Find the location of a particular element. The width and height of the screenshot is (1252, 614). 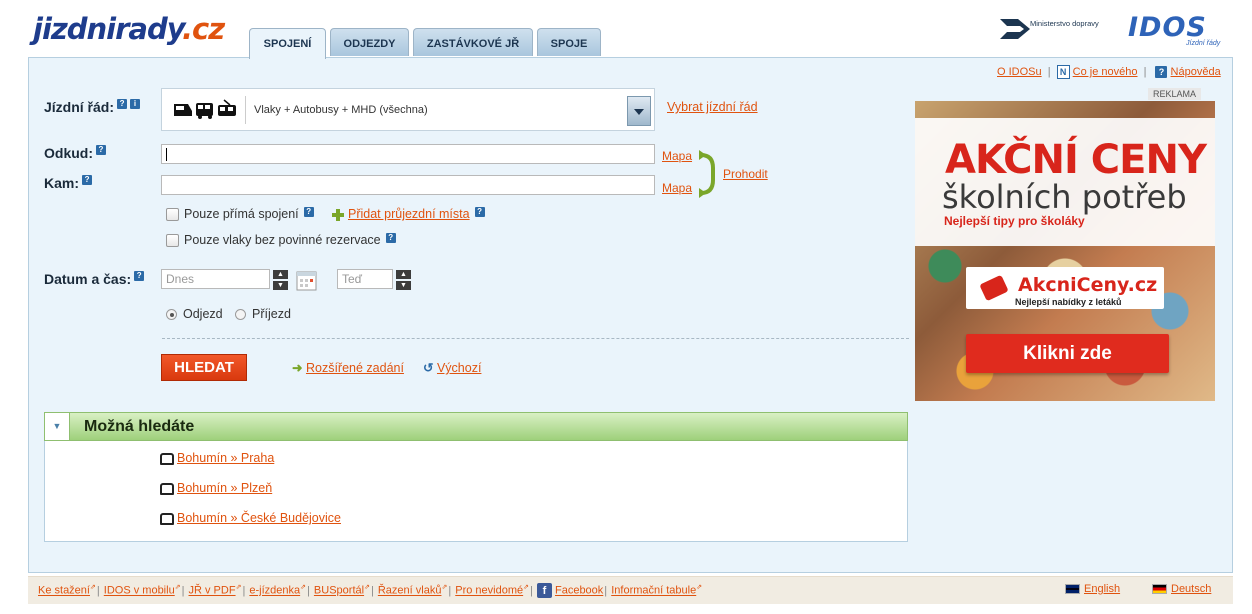

timetable-help-icon: ? is located at coordinates (122, 104).